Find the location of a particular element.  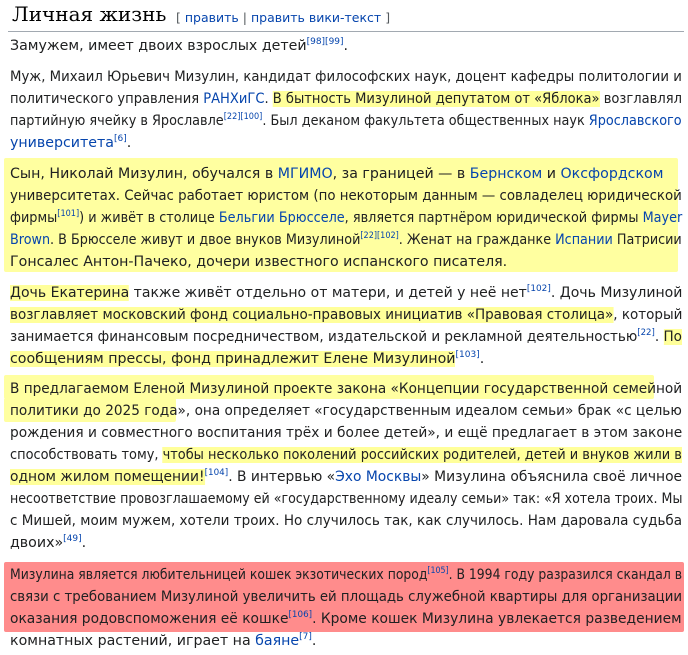

citation: [22][100] is located at coordinates (243, 117).